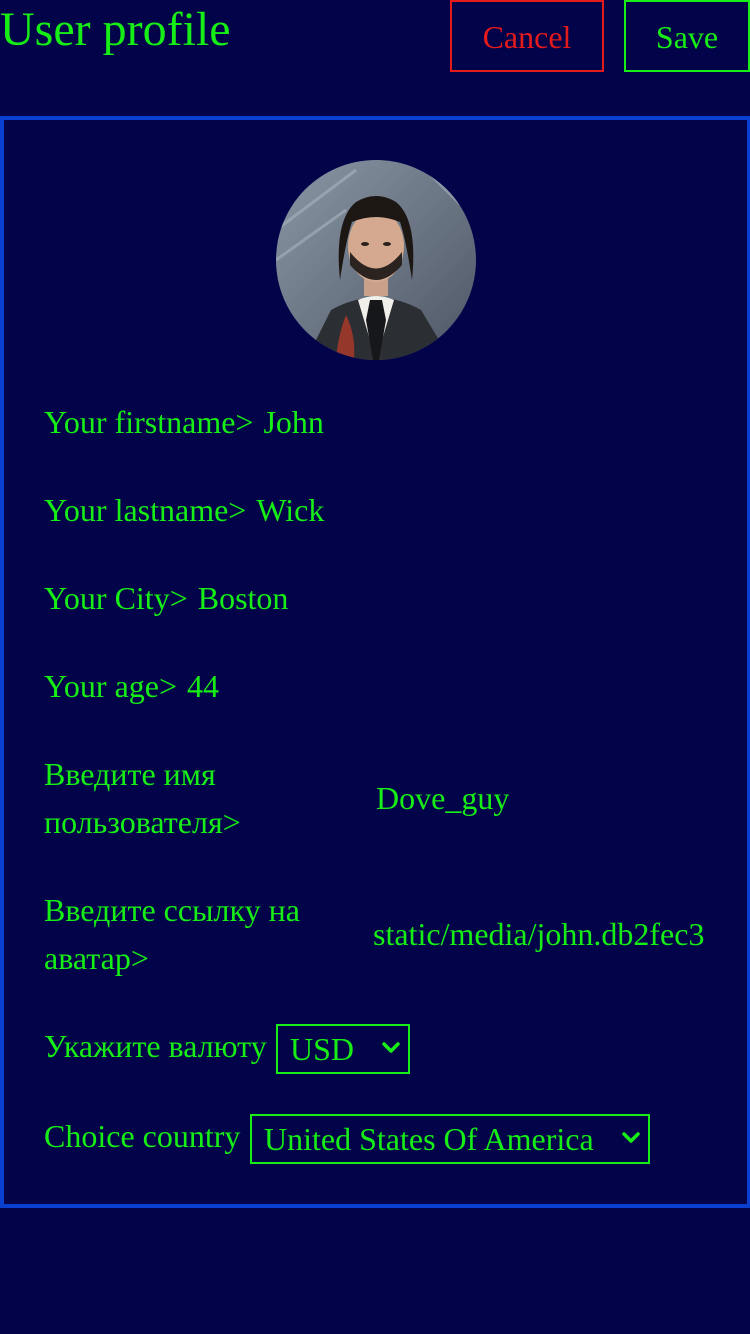 This screenshot has width=750, height=1334. Describe the element at coordinates (155, 1046) in the screenshot. I see `currency-label: Укажите валюту` at that location.